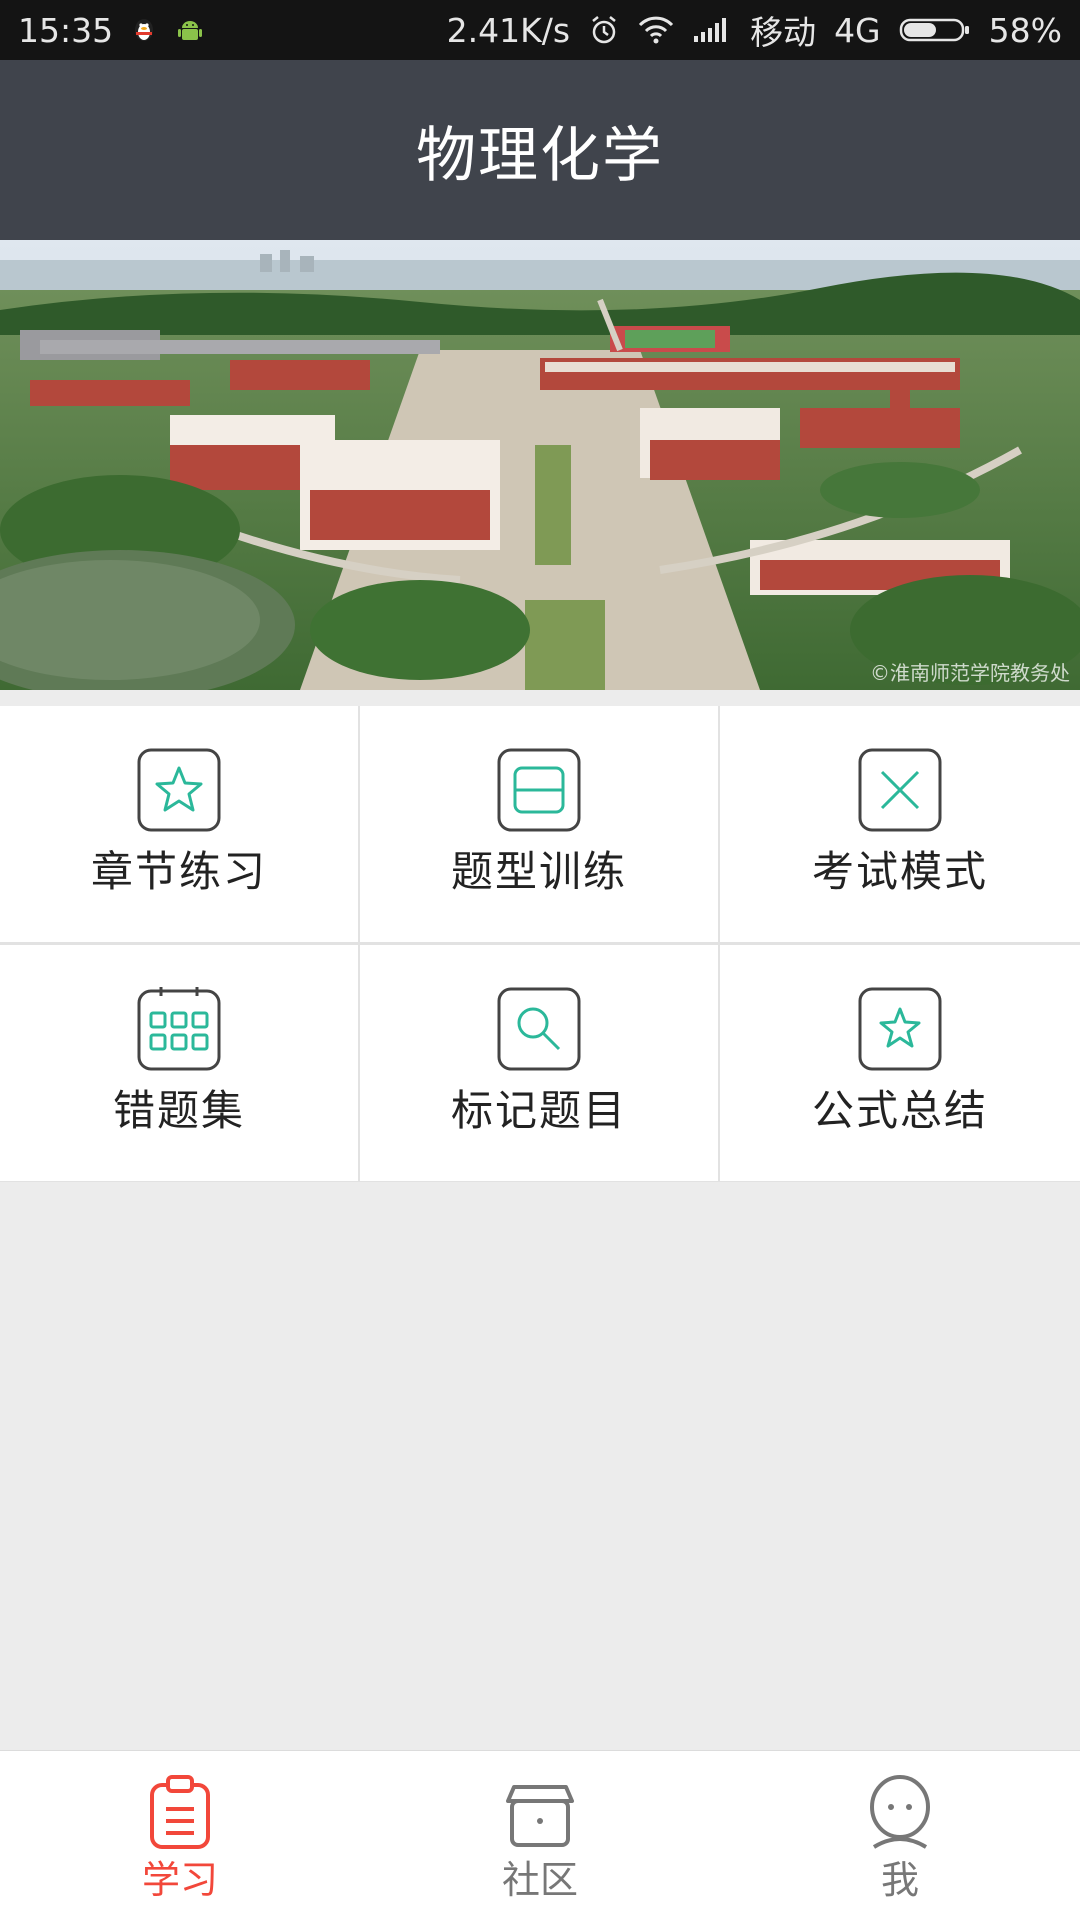 The image size is (1080, 1920). I want to click on nav-tab-study: 学习, so click(180, 1835).